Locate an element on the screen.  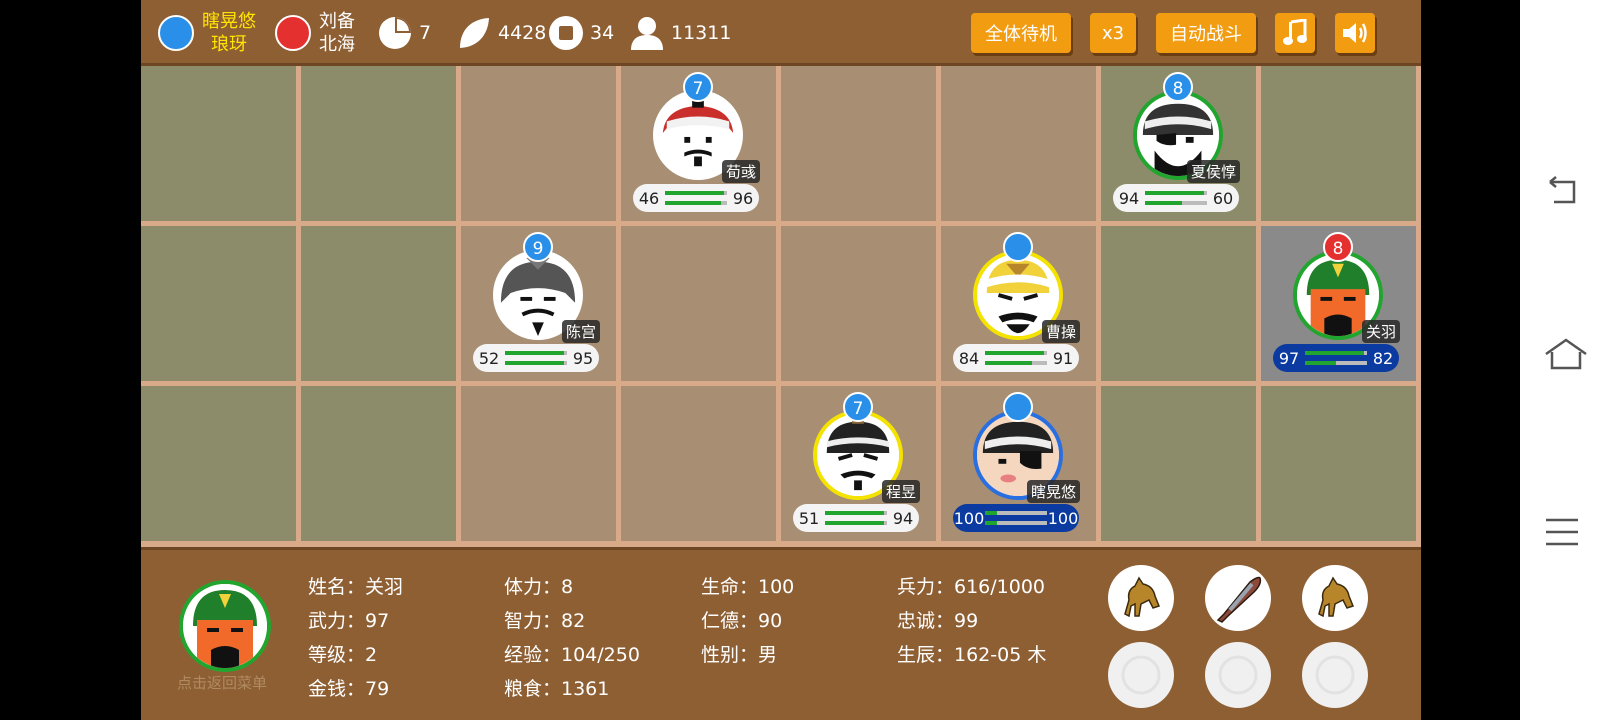
unit-intel-value: 82 is located at coordinates (1383, 358).